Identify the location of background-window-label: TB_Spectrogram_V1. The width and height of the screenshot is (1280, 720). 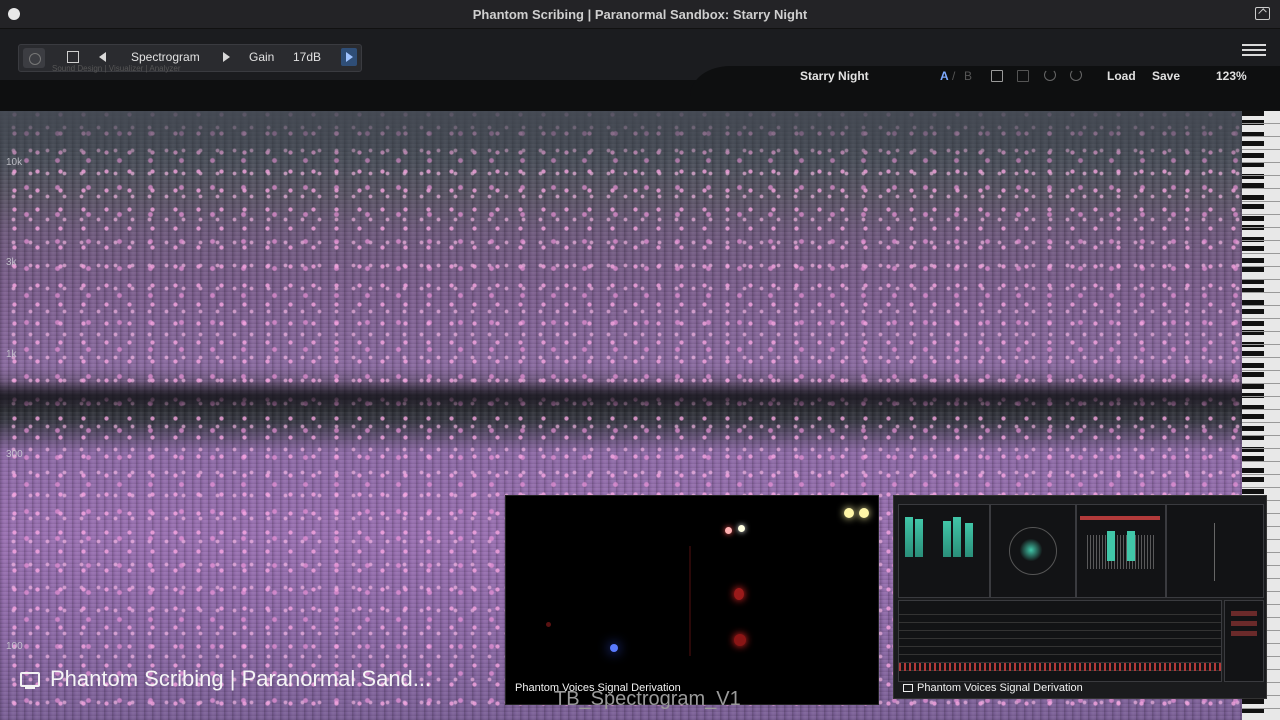
(647, 699).